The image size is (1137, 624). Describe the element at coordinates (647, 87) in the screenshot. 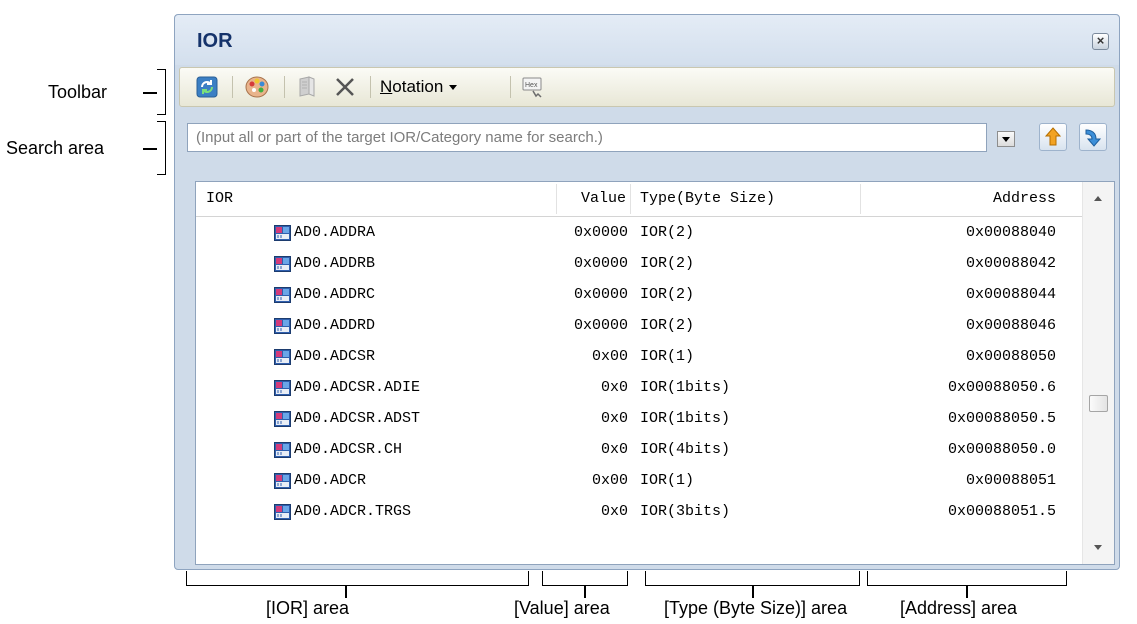

I see `toolbar: Notation Hex` at that location.